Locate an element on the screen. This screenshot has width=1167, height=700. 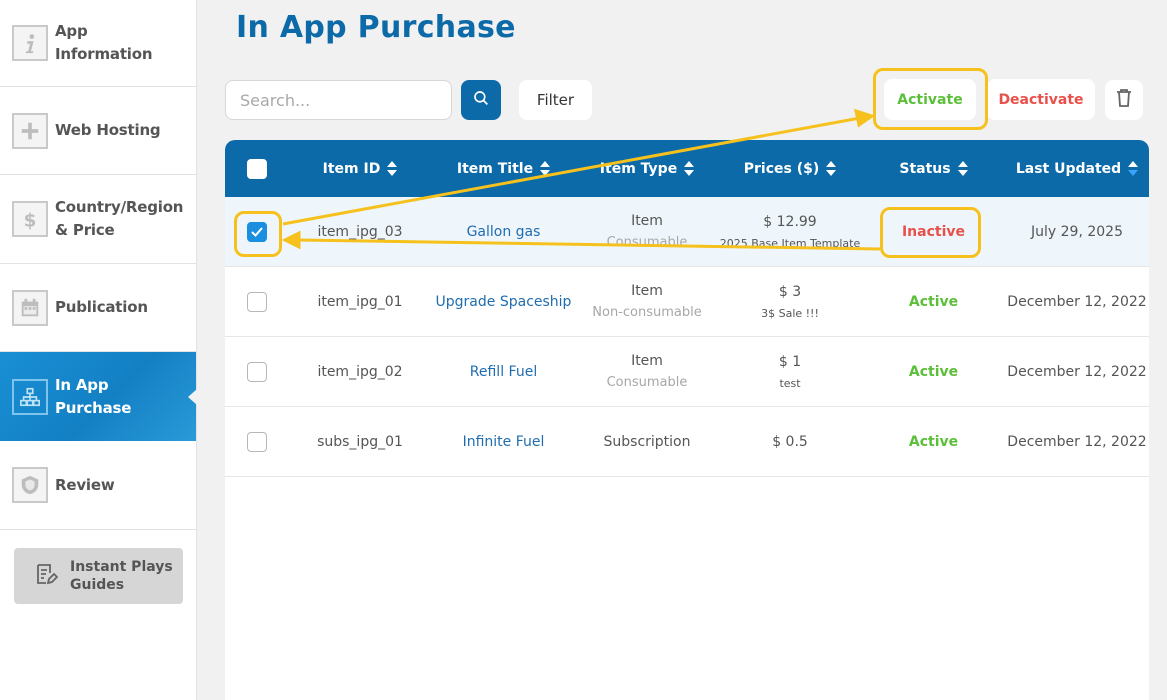
hierarchy-icon is located at coordinates (30, 396).